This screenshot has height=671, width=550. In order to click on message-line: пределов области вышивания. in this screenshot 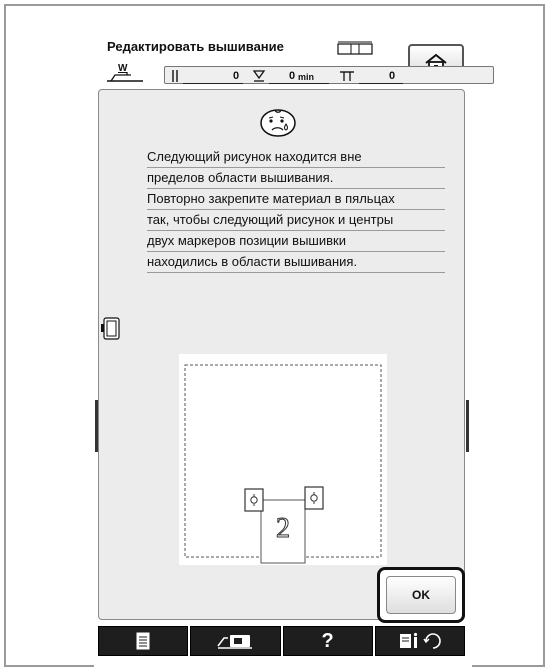, I will do `click(296, 178)`.